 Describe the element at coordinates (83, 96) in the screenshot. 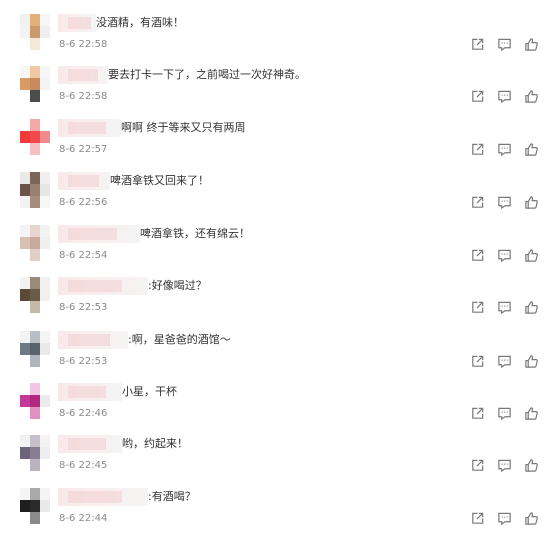

I see `comment-time: 8-6 22:58` at that location.